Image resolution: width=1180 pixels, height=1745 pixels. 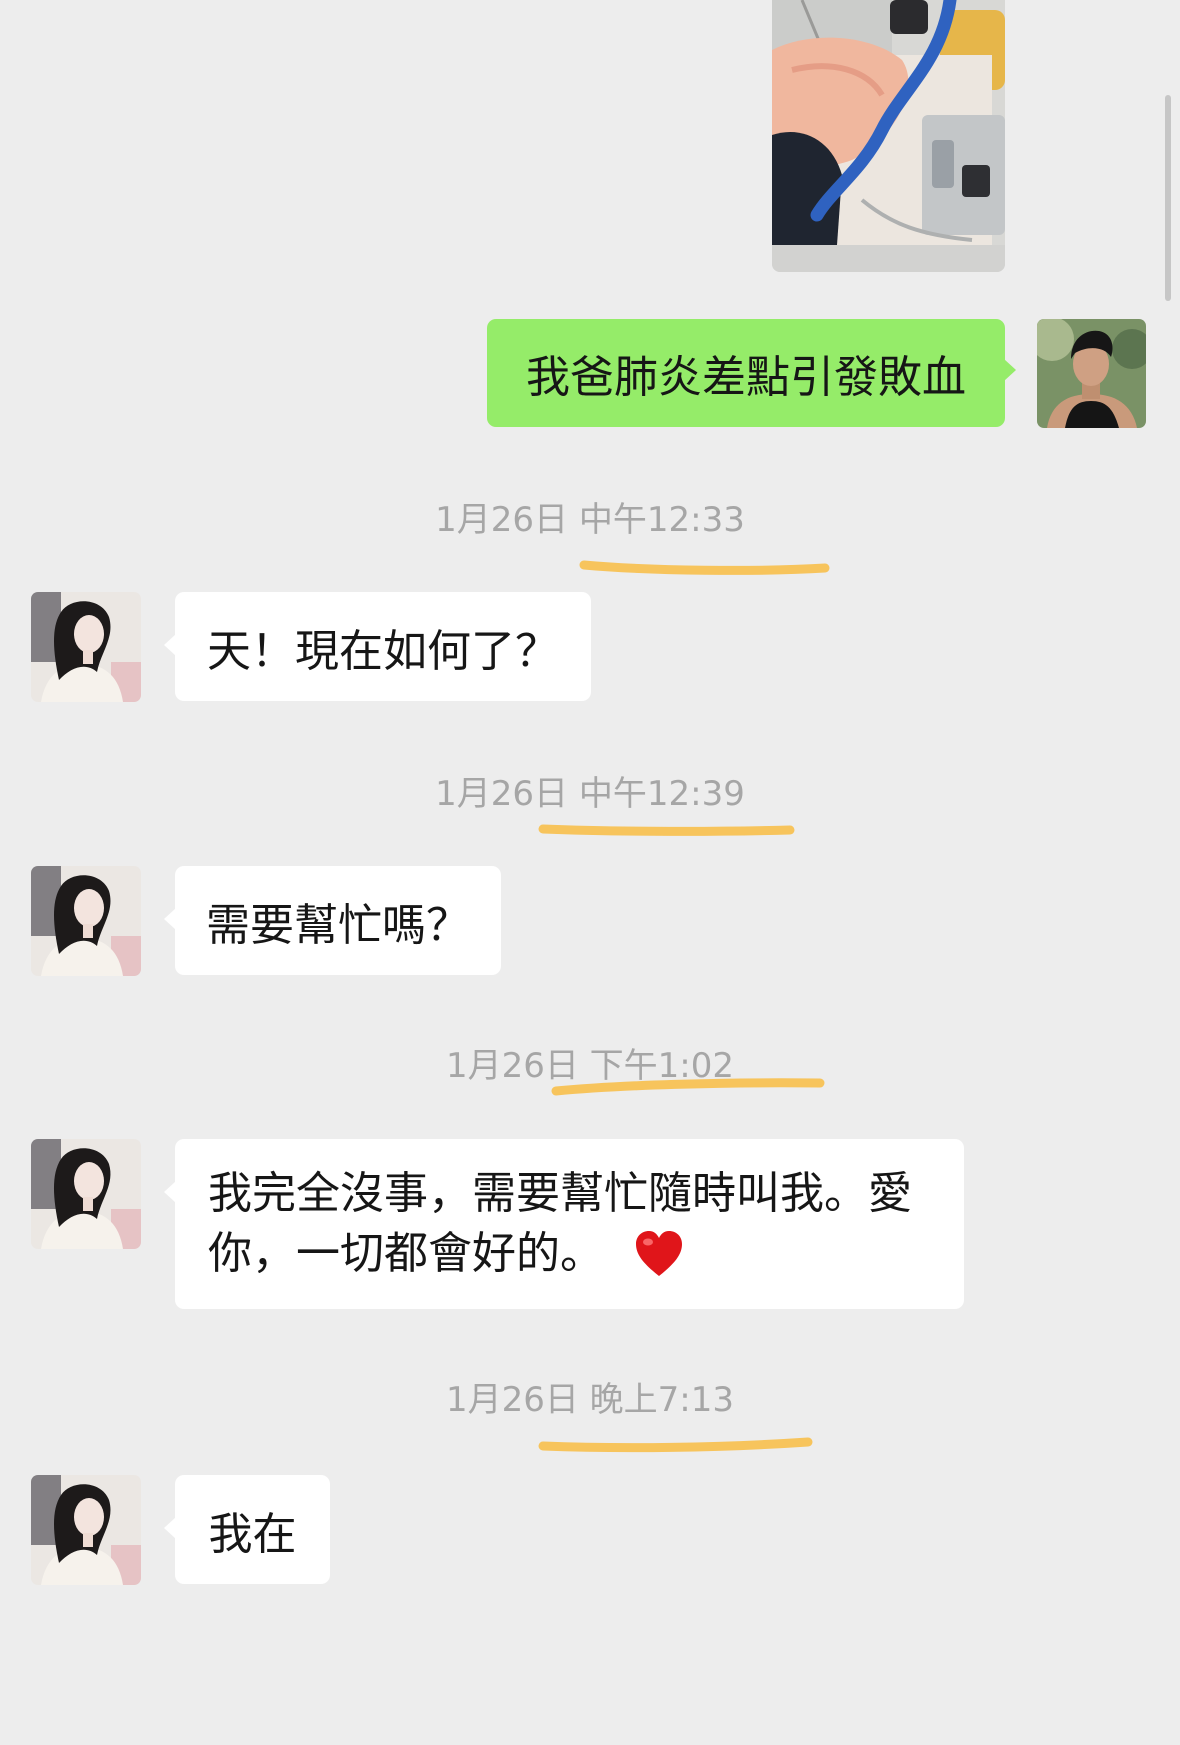 I want to click on message-line: 你，一切都會好的。, so click(x=446, y=1254).